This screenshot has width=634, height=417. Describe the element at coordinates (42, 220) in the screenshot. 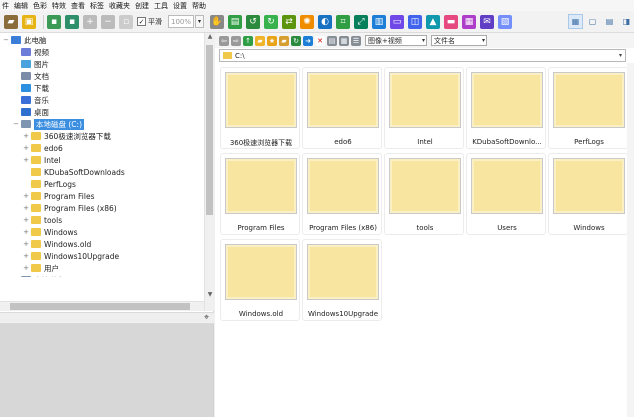

I see `tree-item: + tools` at that location.